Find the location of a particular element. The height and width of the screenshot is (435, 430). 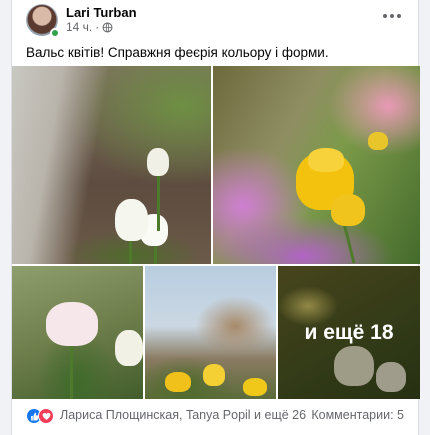

more-photos-overlay: и ещё 18 is located at coordinates (349, 332).